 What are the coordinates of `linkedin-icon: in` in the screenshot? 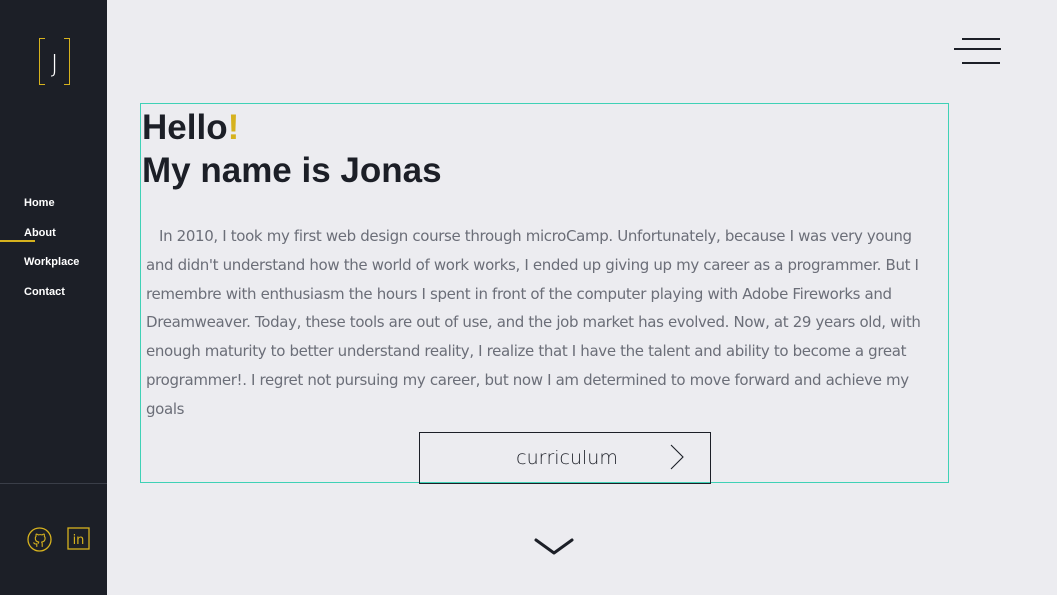 It's located at (79, 539).